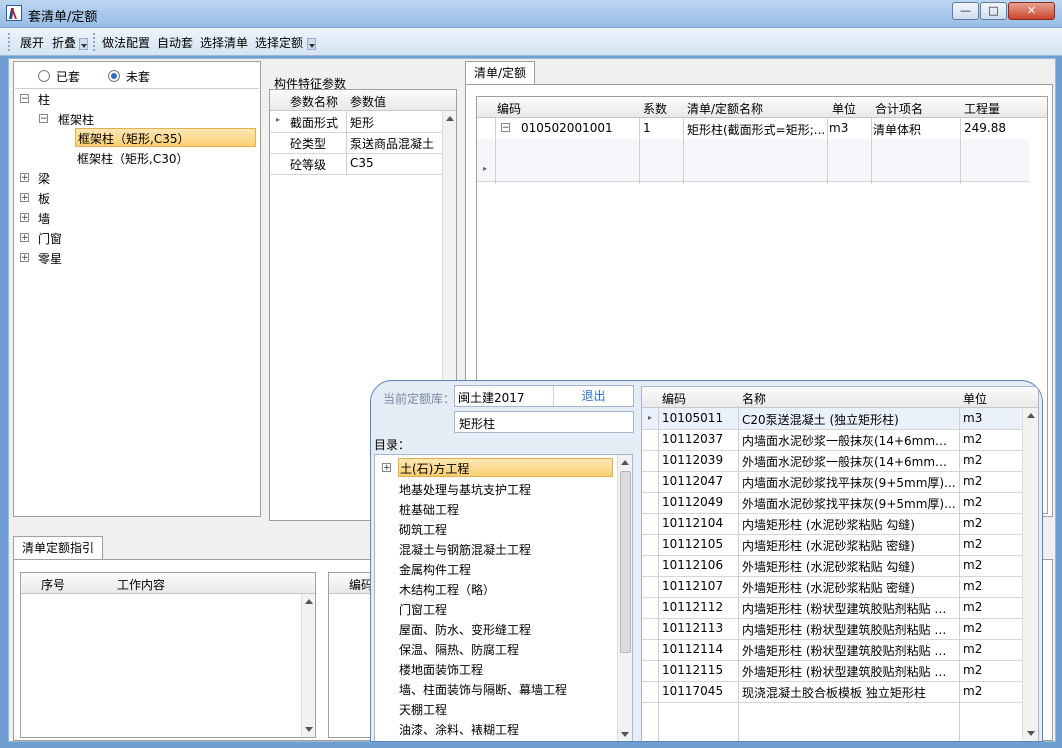 The image size is (1062, 748). What do you see at coordinates (505, 467) in the screenshot?
I see `catalog-item-selected: 土(石)方工程` at bounding box center [505, 467].